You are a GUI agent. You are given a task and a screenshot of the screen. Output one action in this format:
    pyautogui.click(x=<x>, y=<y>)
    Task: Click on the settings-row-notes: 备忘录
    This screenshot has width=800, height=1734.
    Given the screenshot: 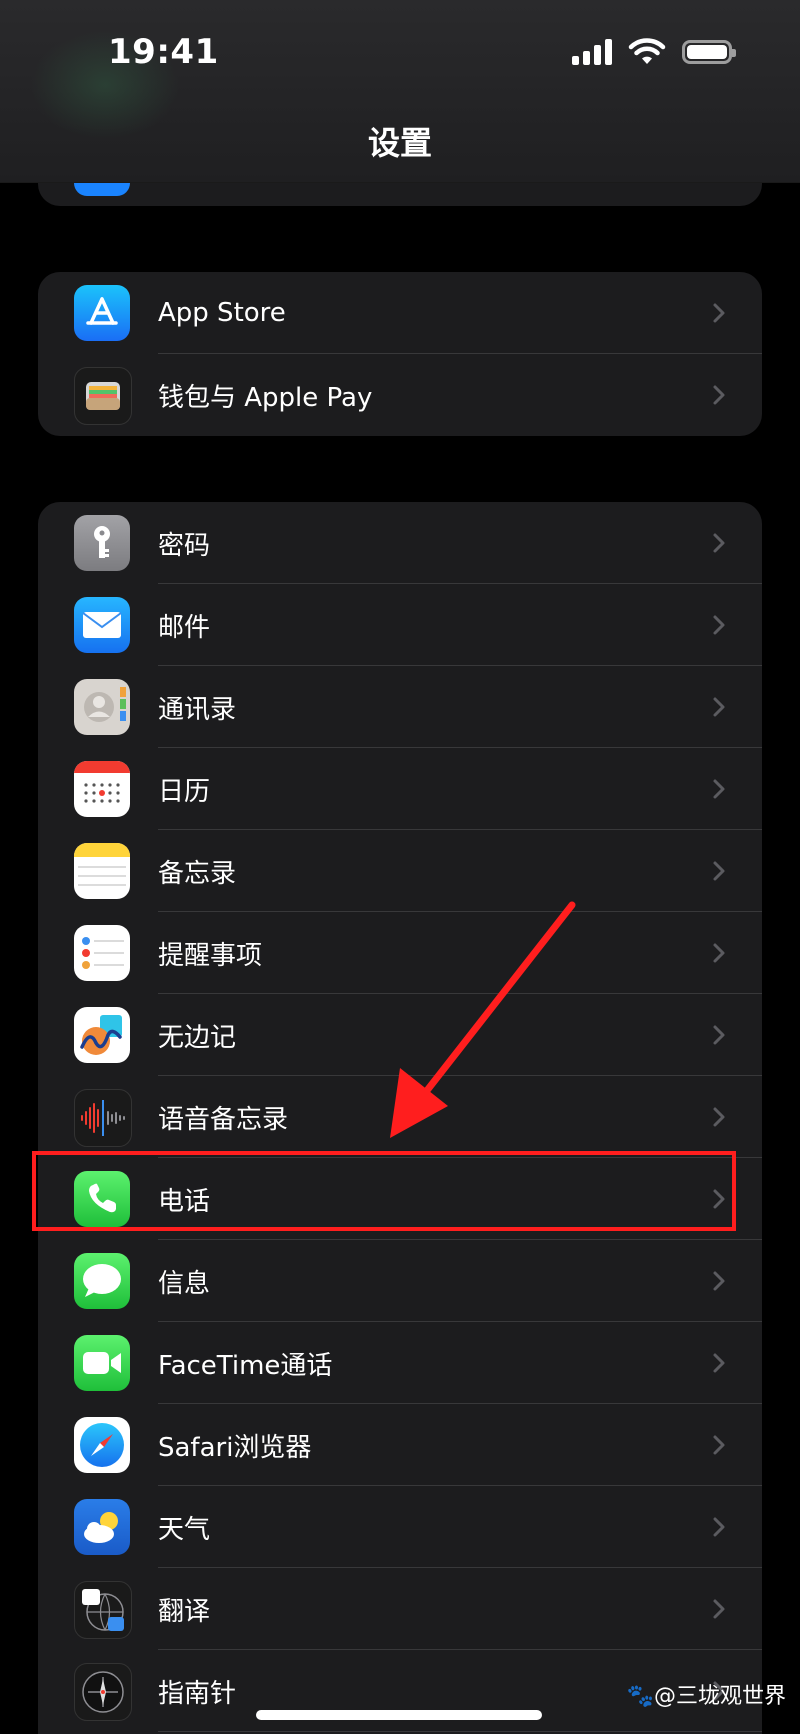 What is the action you would take?
    pyautogui.click(x=400, y=871)
    